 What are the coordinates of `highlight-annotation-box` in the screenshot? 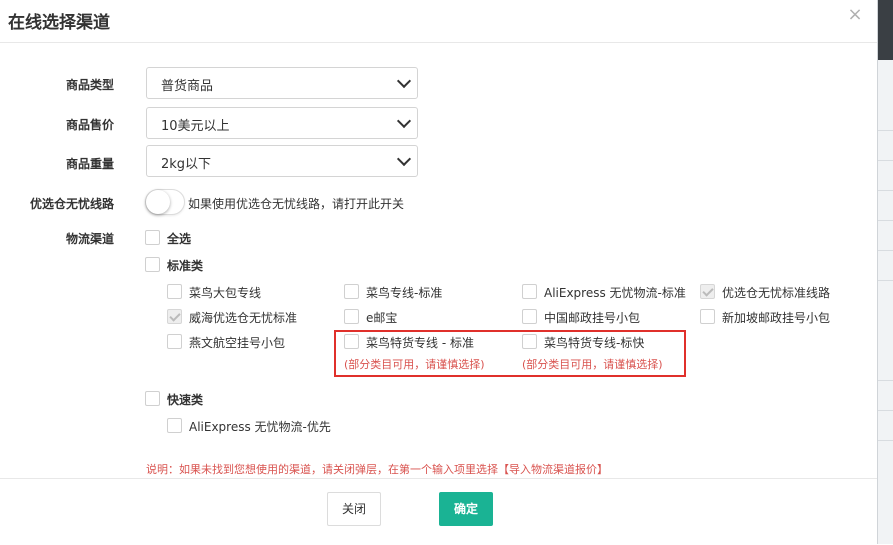 It's located at (510, 353).